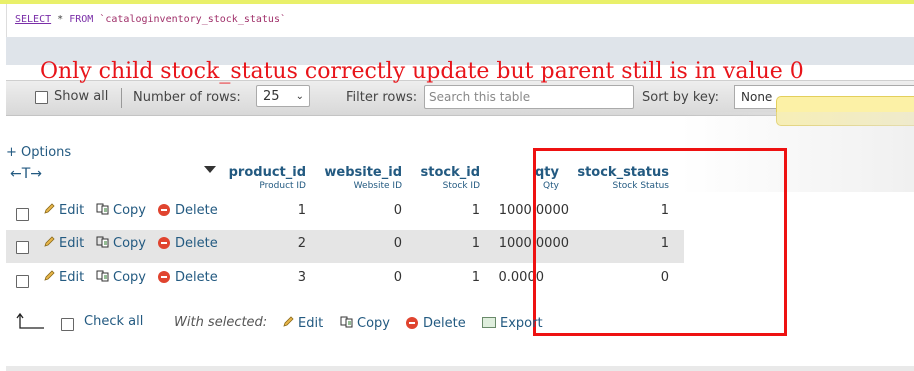  What do you see at coordinates (521, 323) in the screenshot?
I see `bulk-export-label: Export` at bounding box center [521, 323].